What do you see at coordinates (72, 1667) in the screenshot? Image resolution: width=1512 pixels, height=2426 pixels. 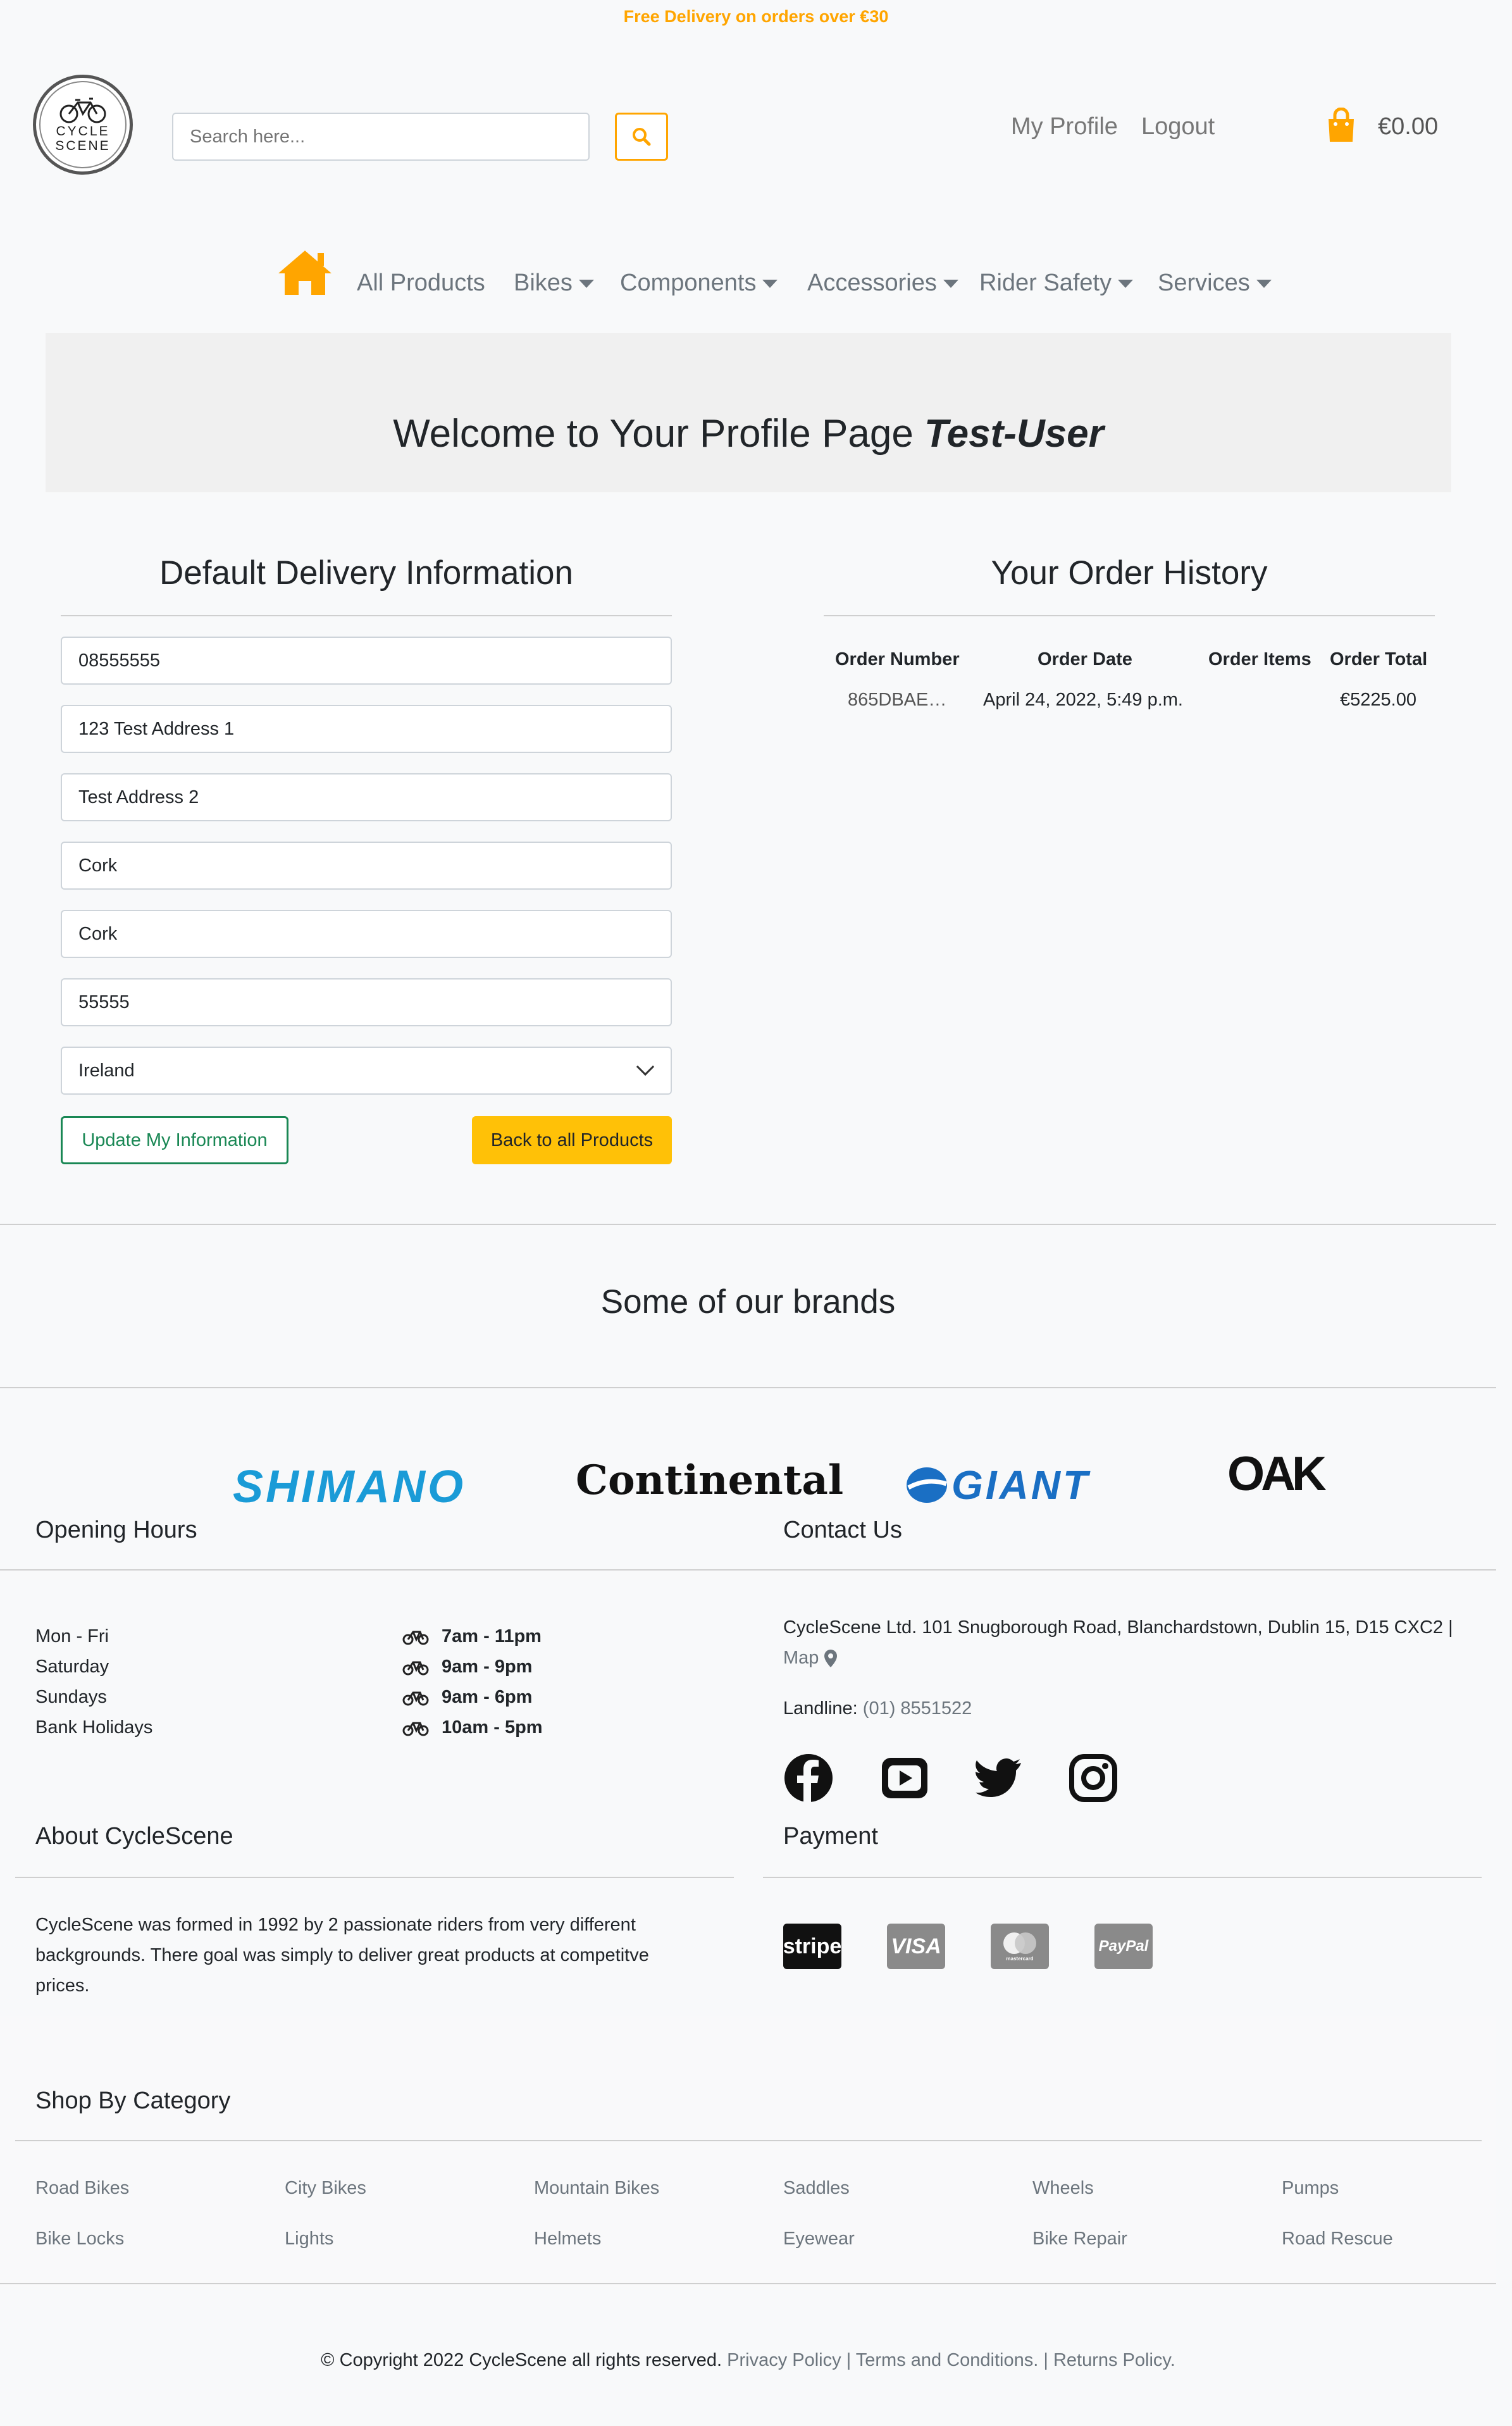 I see `hours-day: Saturday` at bounding box center [72, 1667].